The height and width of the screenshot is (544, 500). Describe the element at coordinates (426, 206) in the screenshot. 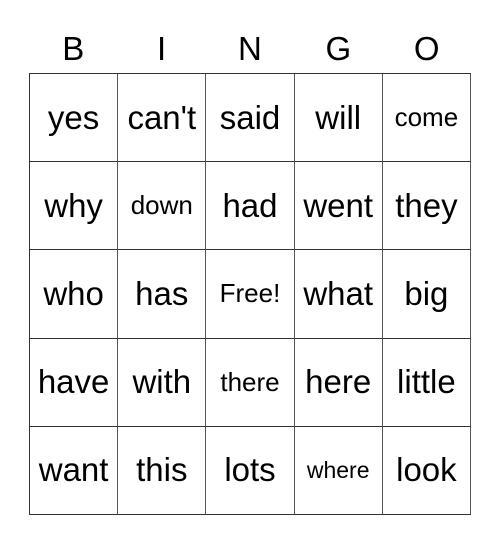

I see `bingo-cell: they` at that location.